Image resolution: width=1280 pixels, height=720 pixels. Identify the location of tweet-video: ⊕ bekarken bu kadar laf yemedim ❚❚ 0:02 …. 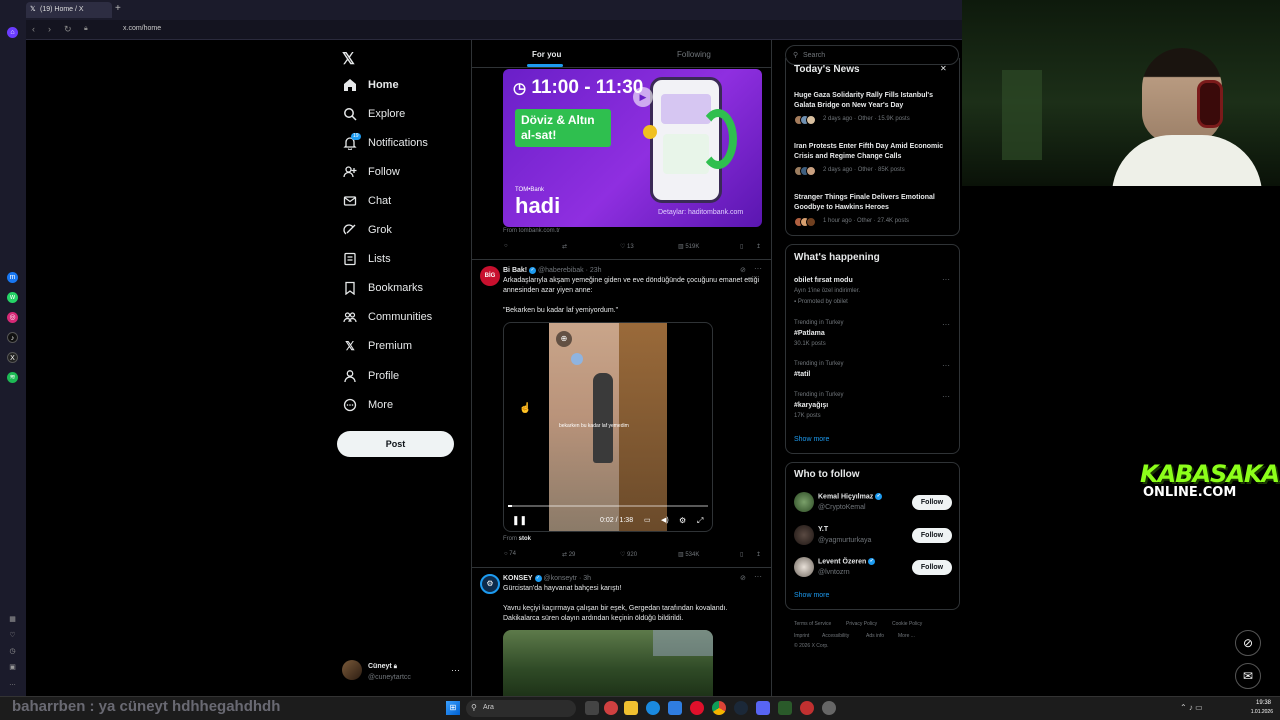
(608, 427).